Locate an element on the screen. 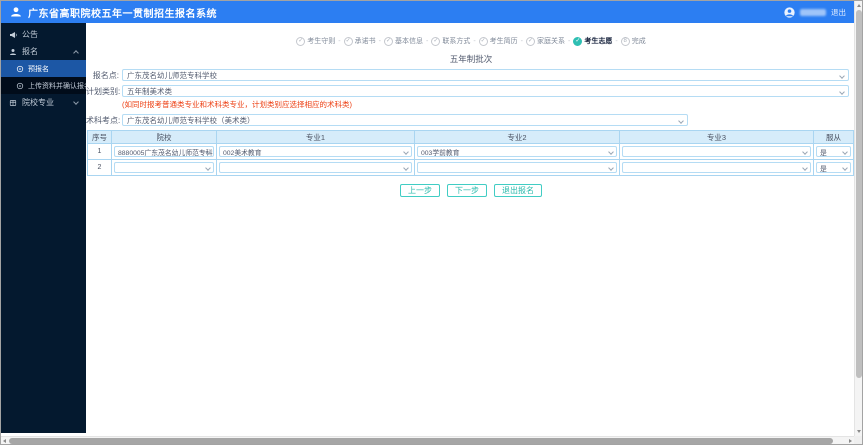 The width and height of the screenshot is (863, 445). user-menu: 退出 is located at coordinates (815, 12).